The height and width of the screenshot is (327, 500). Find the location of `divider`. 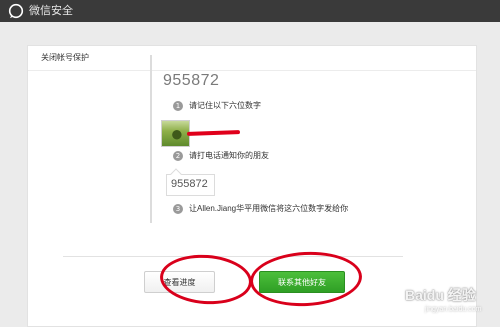

divider is located at coordinates (233, 256).